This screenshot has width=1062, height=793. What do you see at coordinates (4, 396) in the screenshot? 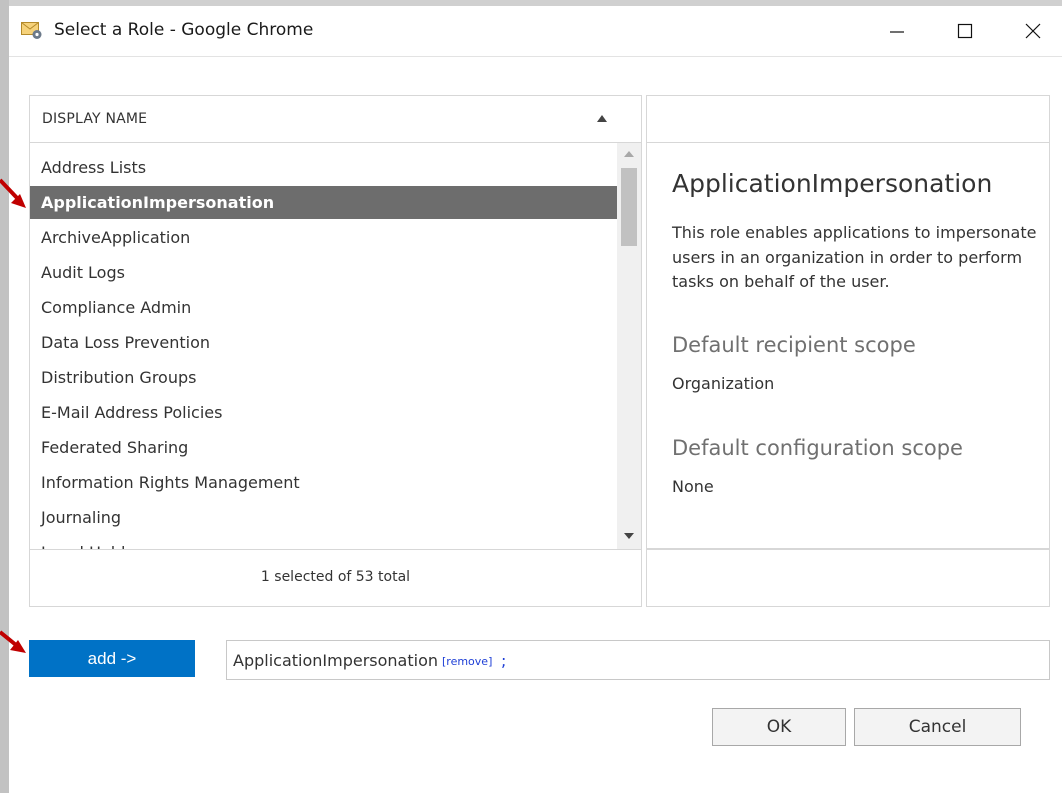
I see `window-frame-left` at bounding box center [4, 396].